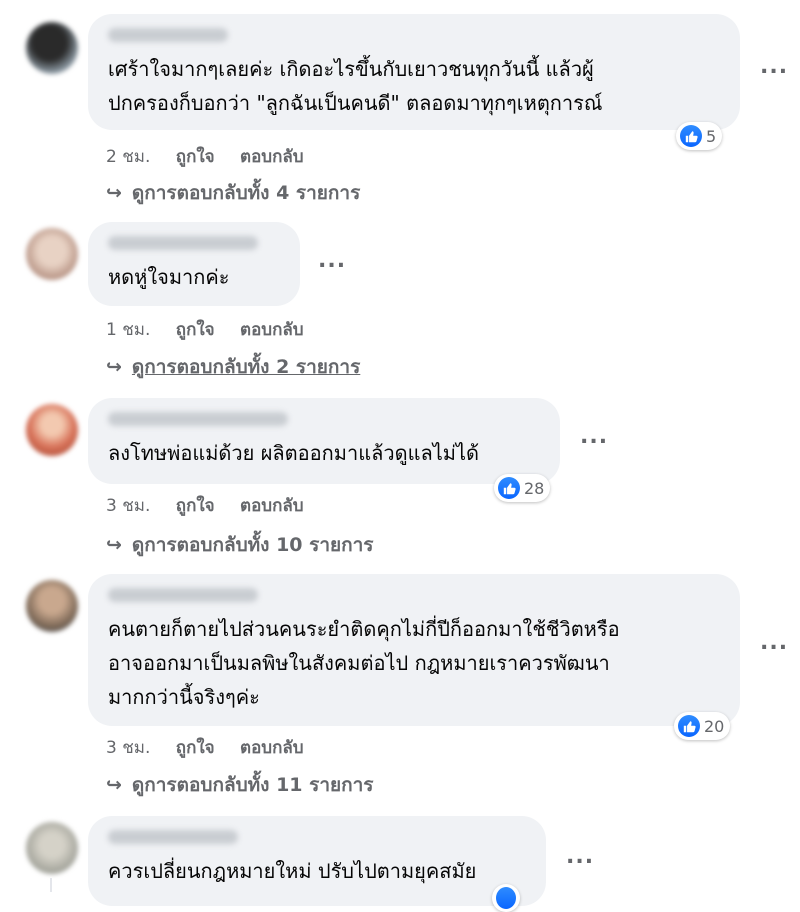 This screenshot has height=912, width=800. What do you see at coordinates (51, 885) in the screenshot?
I see `thread-line` at bounding box center [51, 885].